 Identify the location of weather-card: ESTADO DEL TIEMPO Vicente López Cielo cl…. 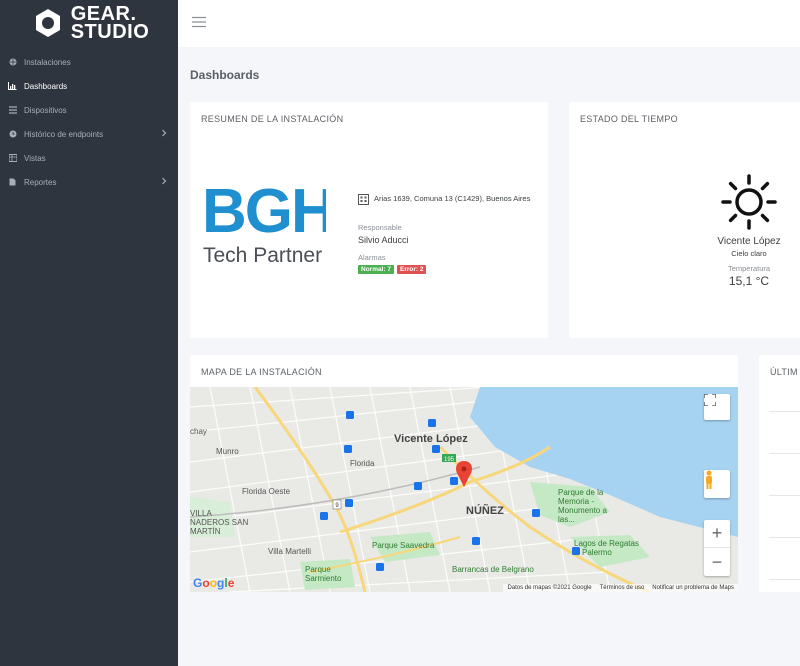
(684, 220).